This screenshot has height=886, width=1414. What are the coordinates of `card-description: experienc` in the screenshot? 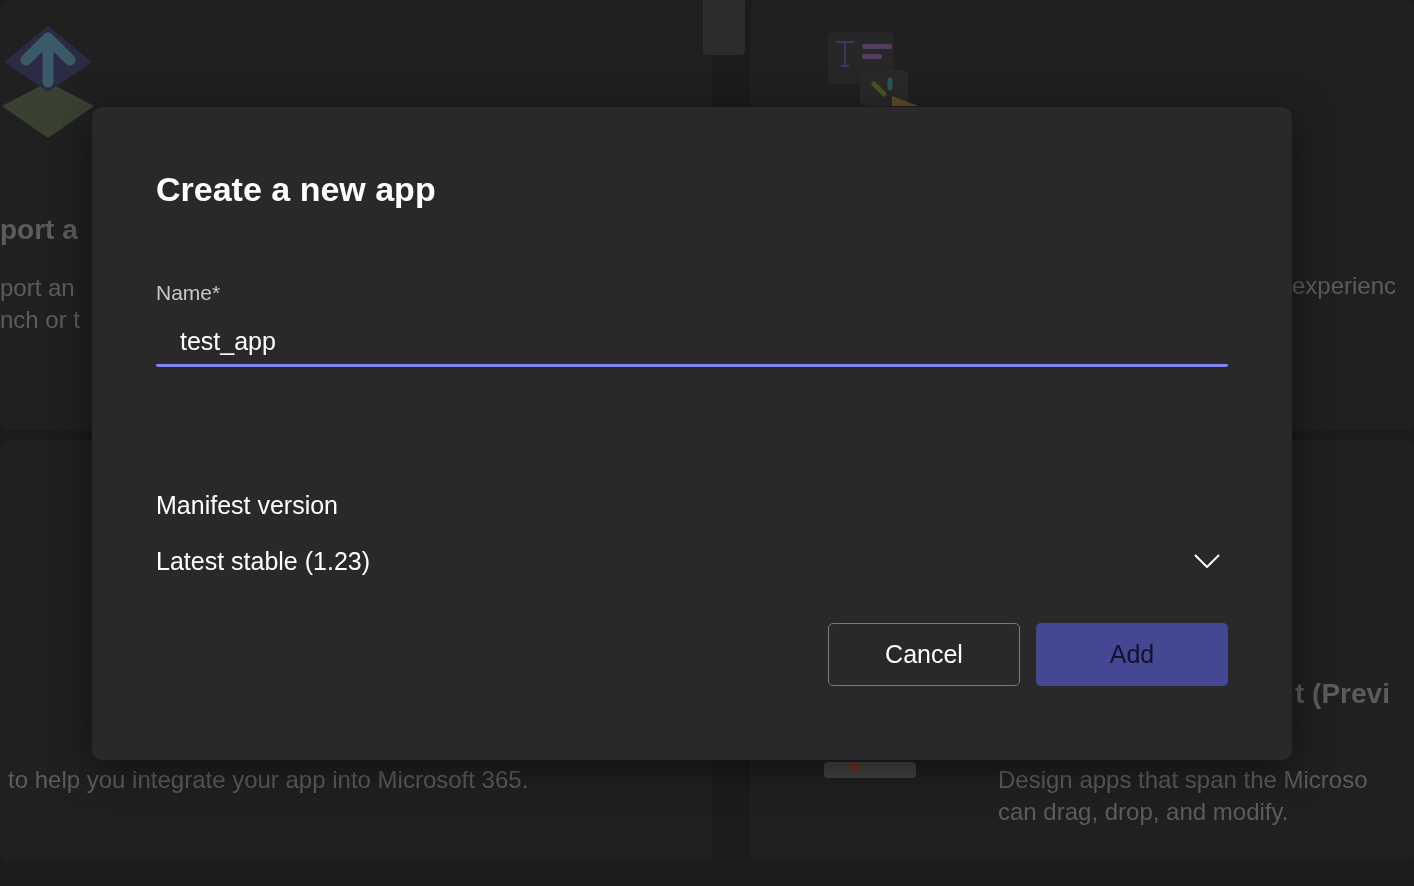 It's located at (1344, 286).